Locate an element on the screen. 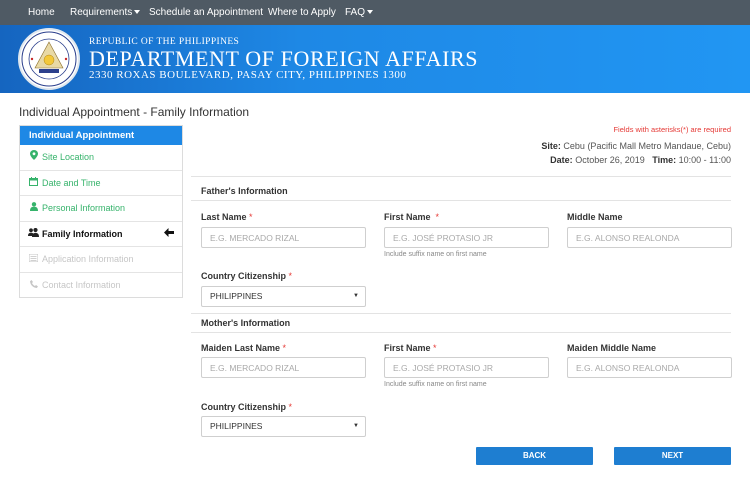 This screenshot has height=480, width=750. mother-middle-name-label: Maiden Middle Name is located at coordinates (612, 348).